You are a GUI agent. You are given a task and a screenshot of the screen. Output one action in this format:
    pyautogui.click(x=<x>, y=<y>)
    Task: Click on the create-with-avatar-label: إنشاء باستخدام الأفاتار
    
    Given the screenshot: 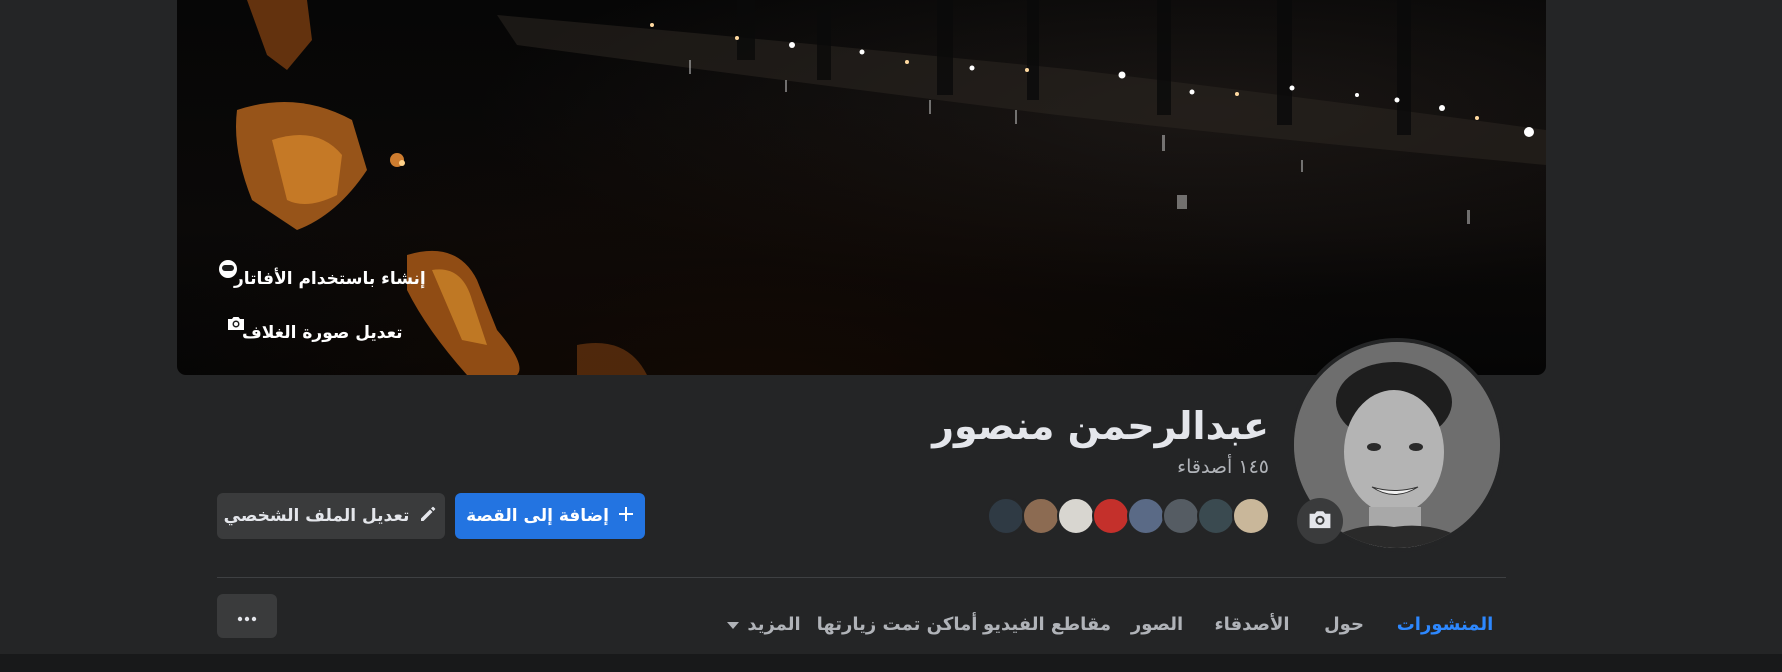 What is the action you would take?
    pyautogui.click(x=330, y=279)
    